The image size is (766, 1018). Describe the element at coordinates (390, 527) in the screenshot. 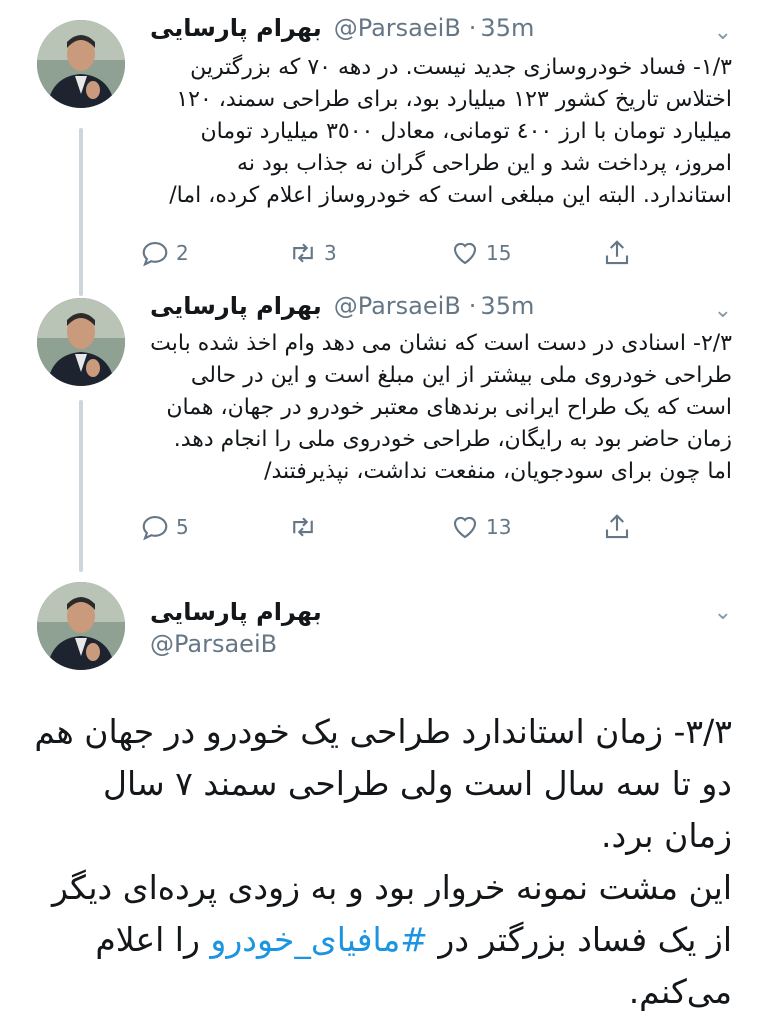

I see `tweet-actions: 5 13` at that location.